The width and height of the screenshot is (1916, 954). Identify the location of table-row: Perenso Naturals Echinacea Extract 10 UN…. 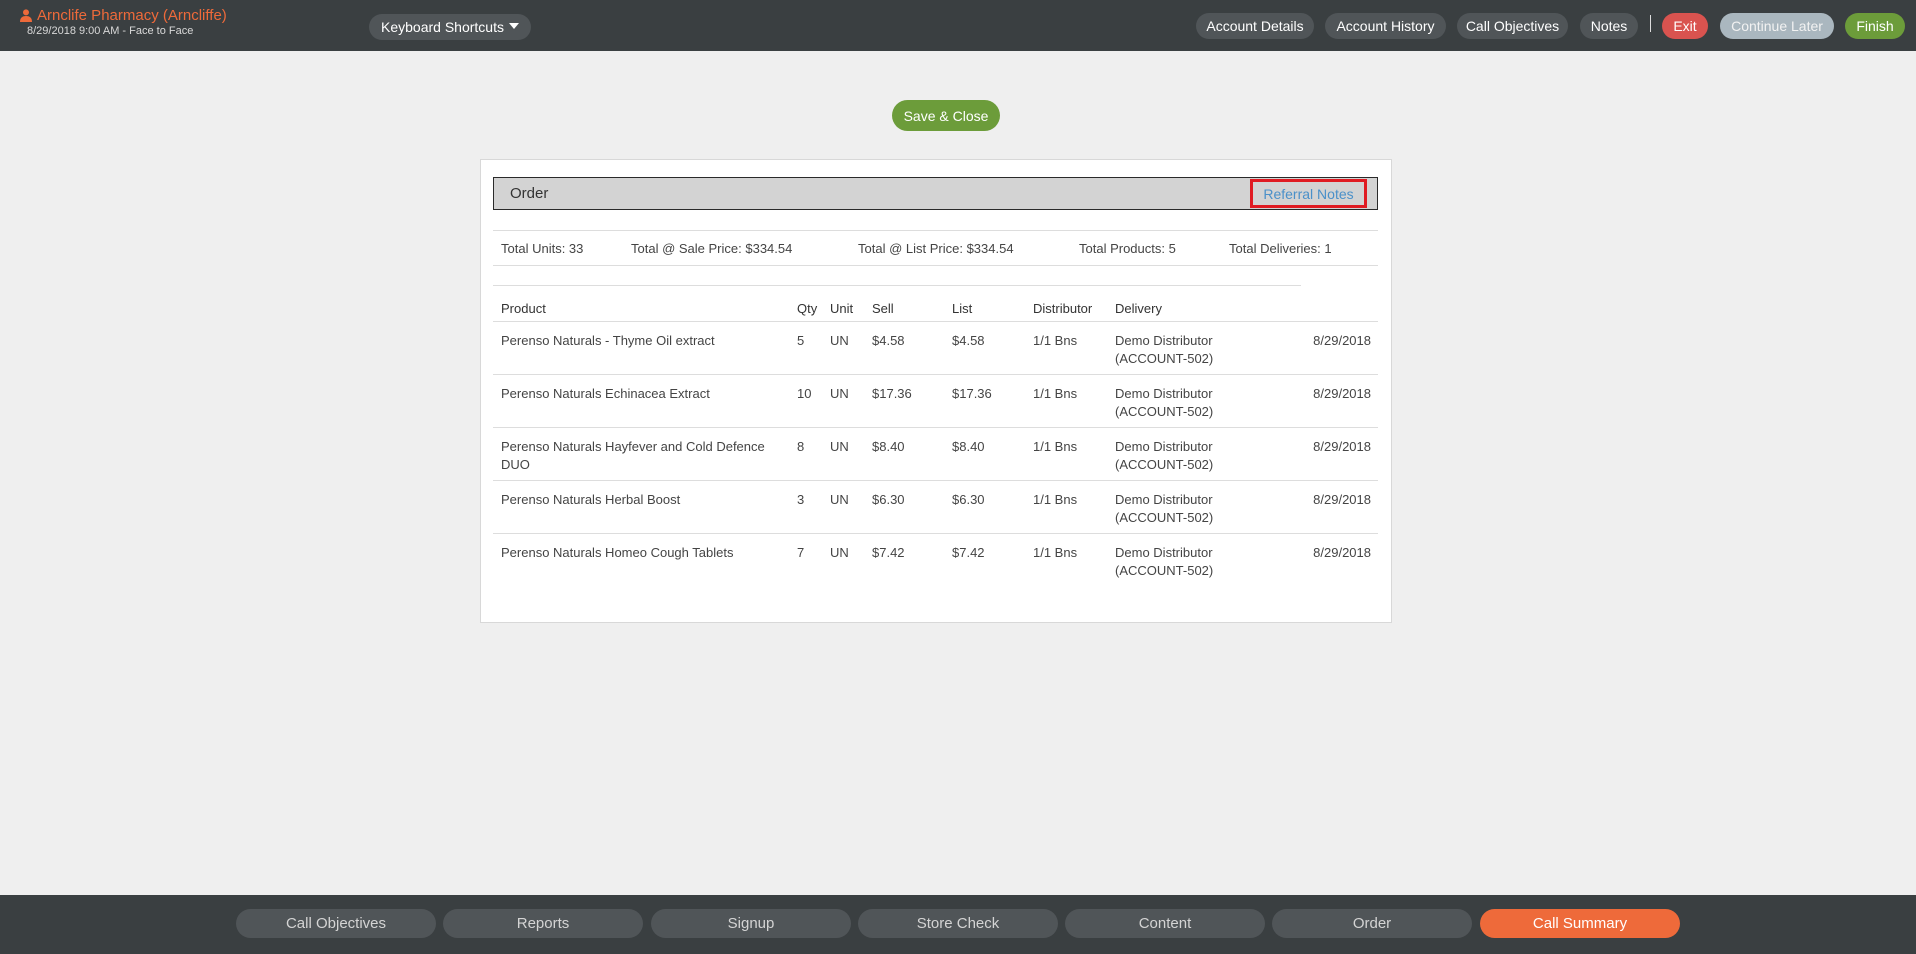
(935, 400).